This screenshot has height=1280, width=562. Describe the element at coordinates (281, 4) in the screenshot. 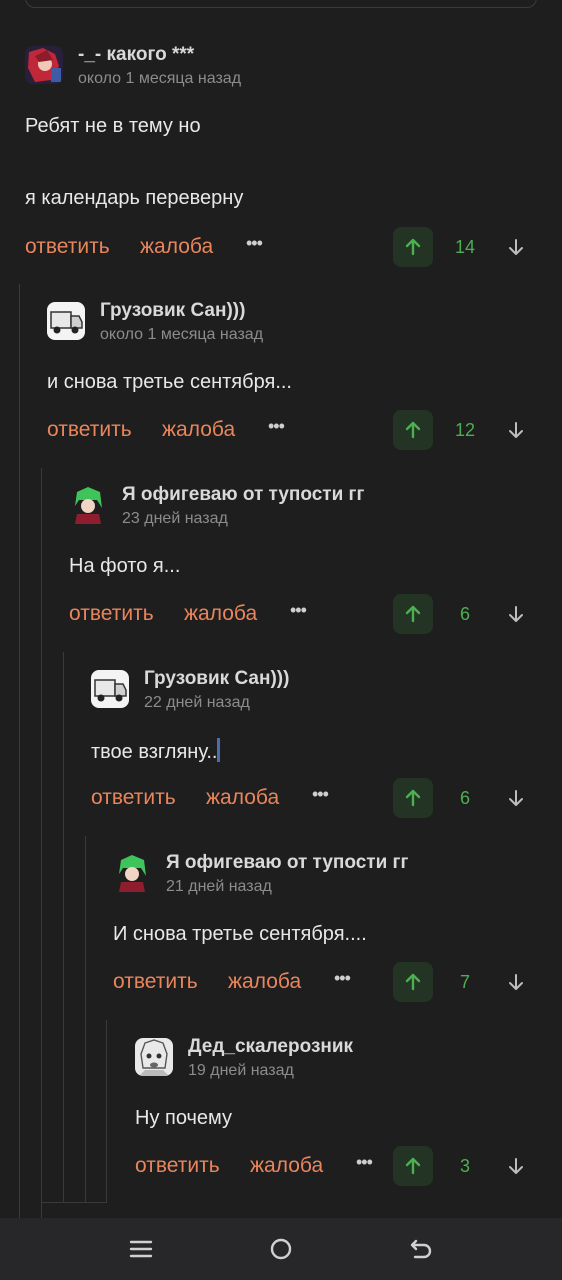

I see `input-box-edge` at that location.